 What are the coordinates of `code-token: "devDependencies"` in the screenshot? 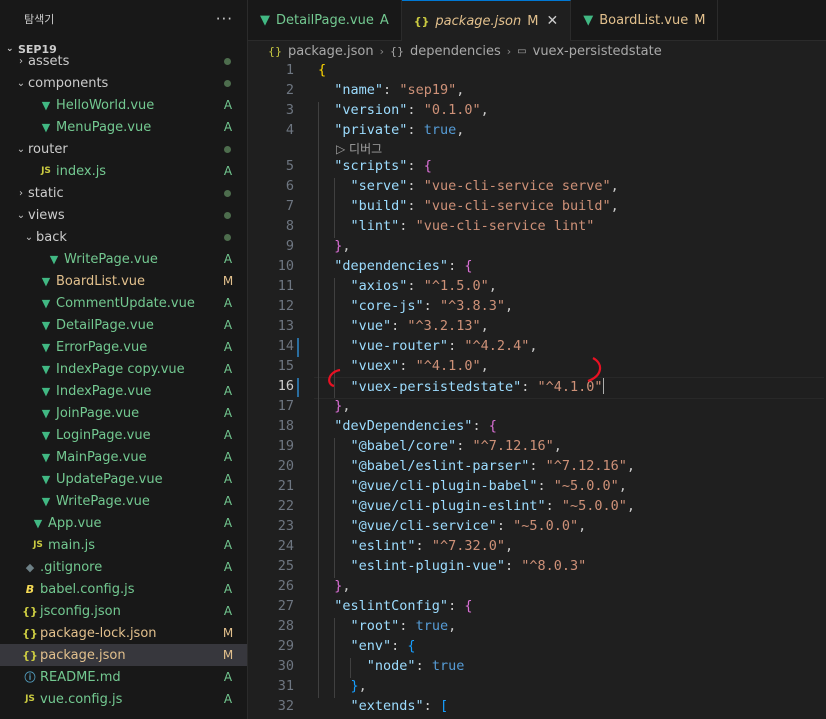 It's located at (403, 426).